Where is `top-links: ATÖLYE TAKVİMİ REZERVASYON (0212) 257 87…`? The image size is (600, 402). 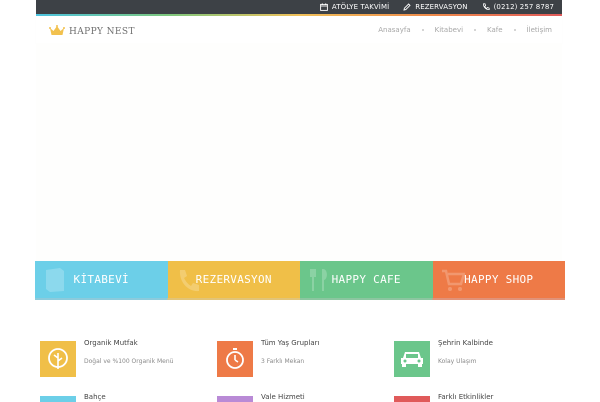 top-links: ATÖLYE TAKVİMİ REZERVASYON (0212) 257 87… is located at coordinates (437, 7).